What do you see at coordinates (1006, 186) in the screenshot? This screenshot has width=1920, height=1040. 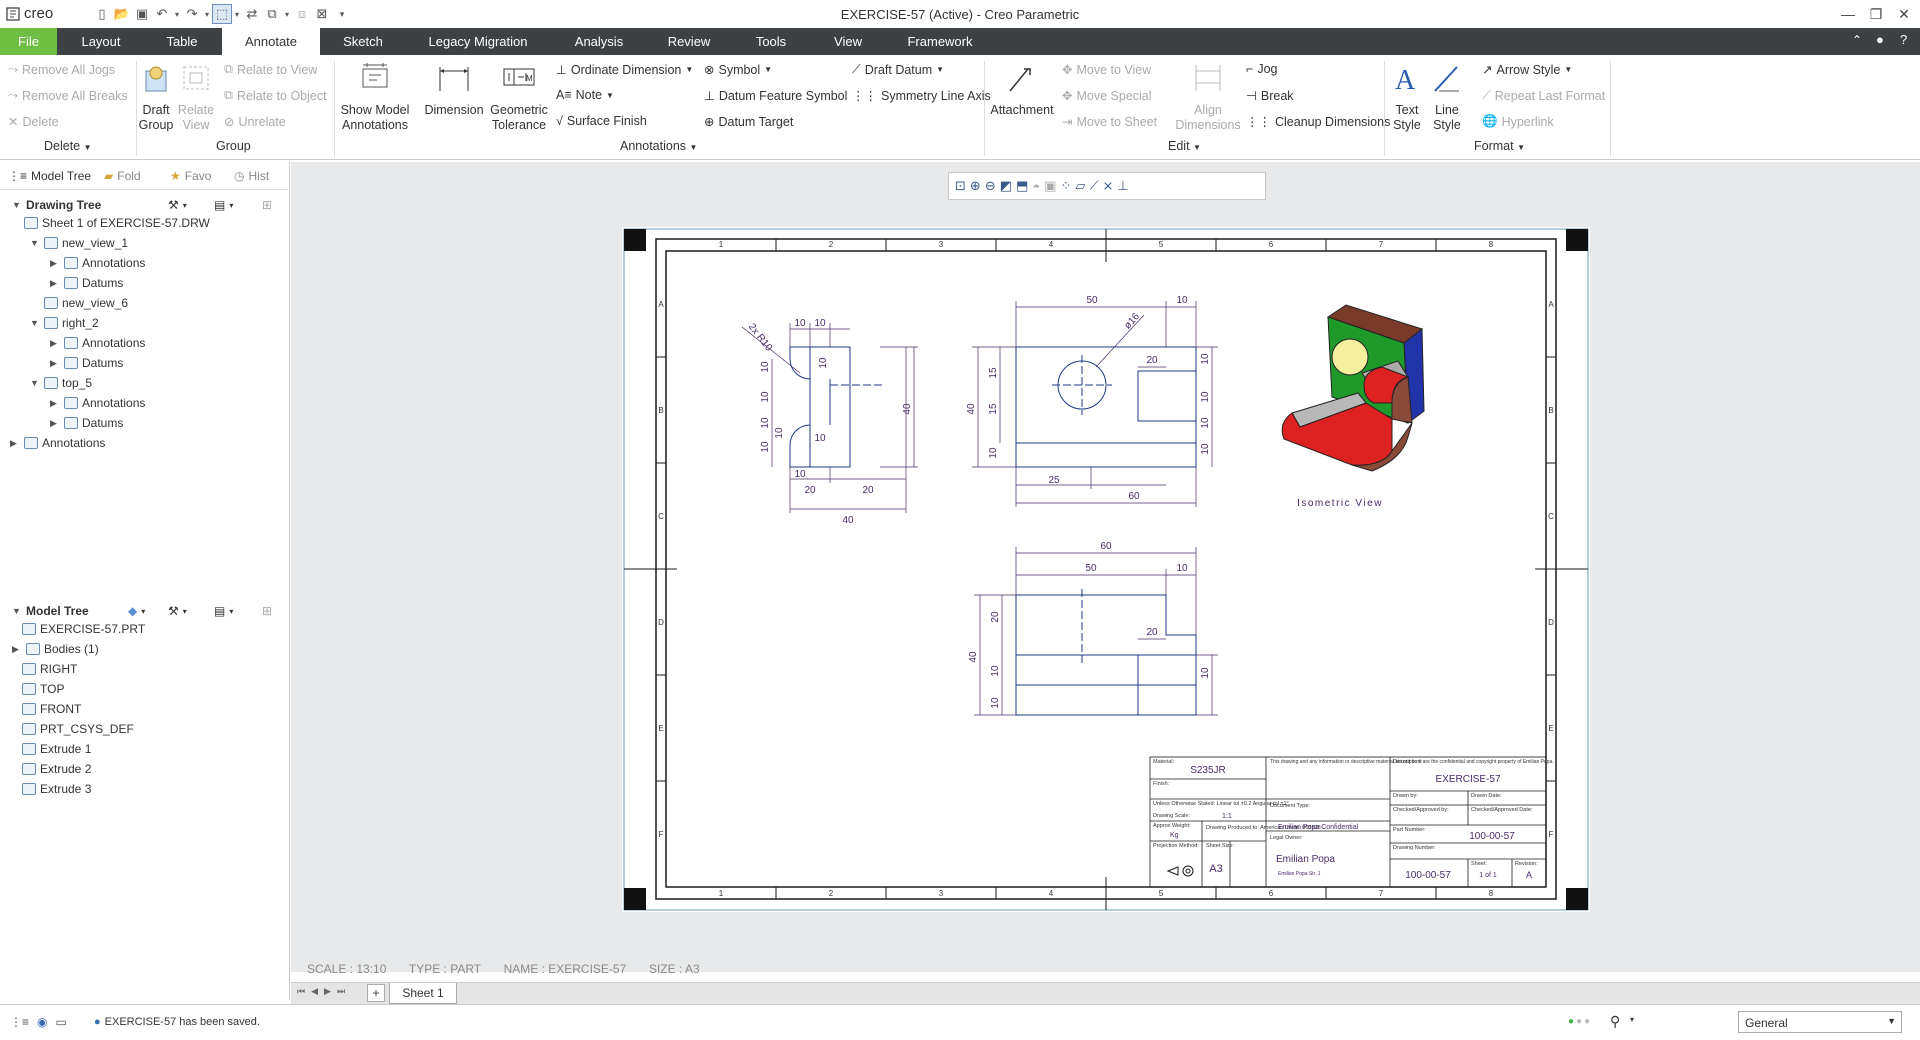 I see `repaint-icon: ◩` at bounding box center [1006, 186].